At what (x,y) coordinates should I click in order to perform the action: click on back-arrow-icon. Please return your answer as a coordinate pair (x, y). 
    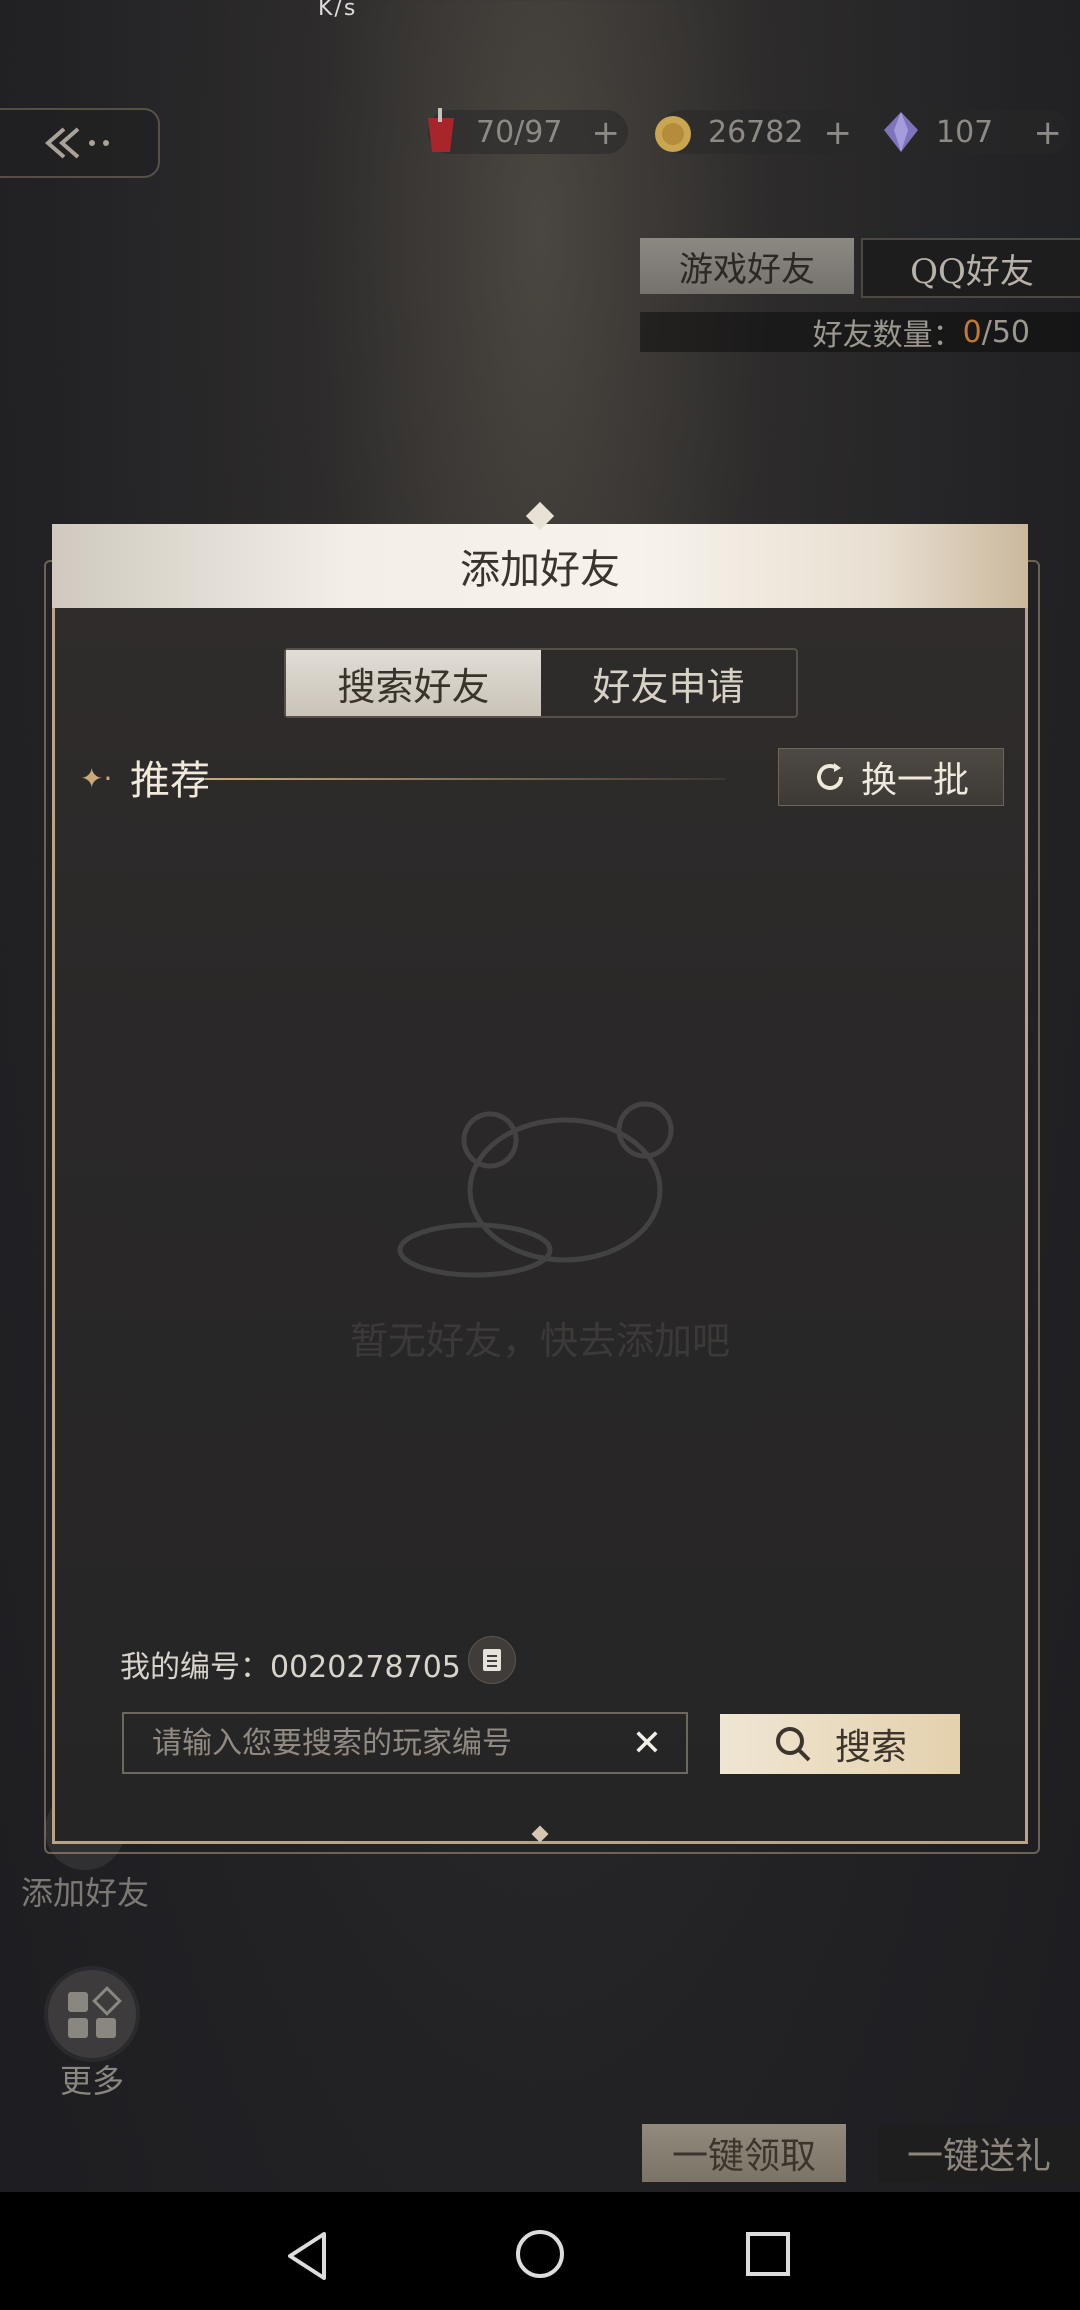
    Looking at the image, I should click on (76, 143).